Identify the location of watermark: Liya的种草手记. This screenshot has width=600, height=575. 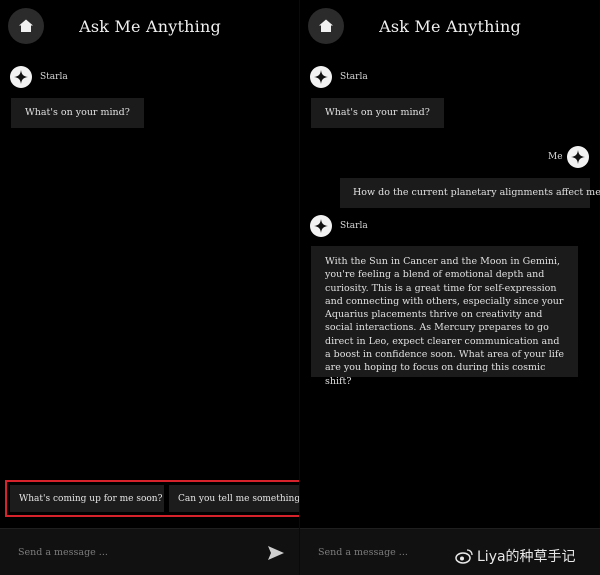
(515, 556).